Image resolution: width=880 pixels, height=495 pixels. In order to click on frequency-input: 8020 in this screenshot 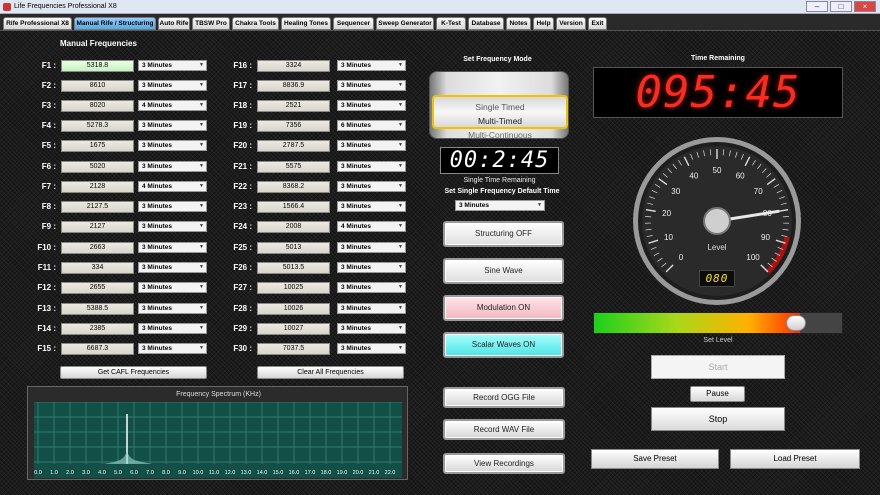, I will do `click(97, 106)`.